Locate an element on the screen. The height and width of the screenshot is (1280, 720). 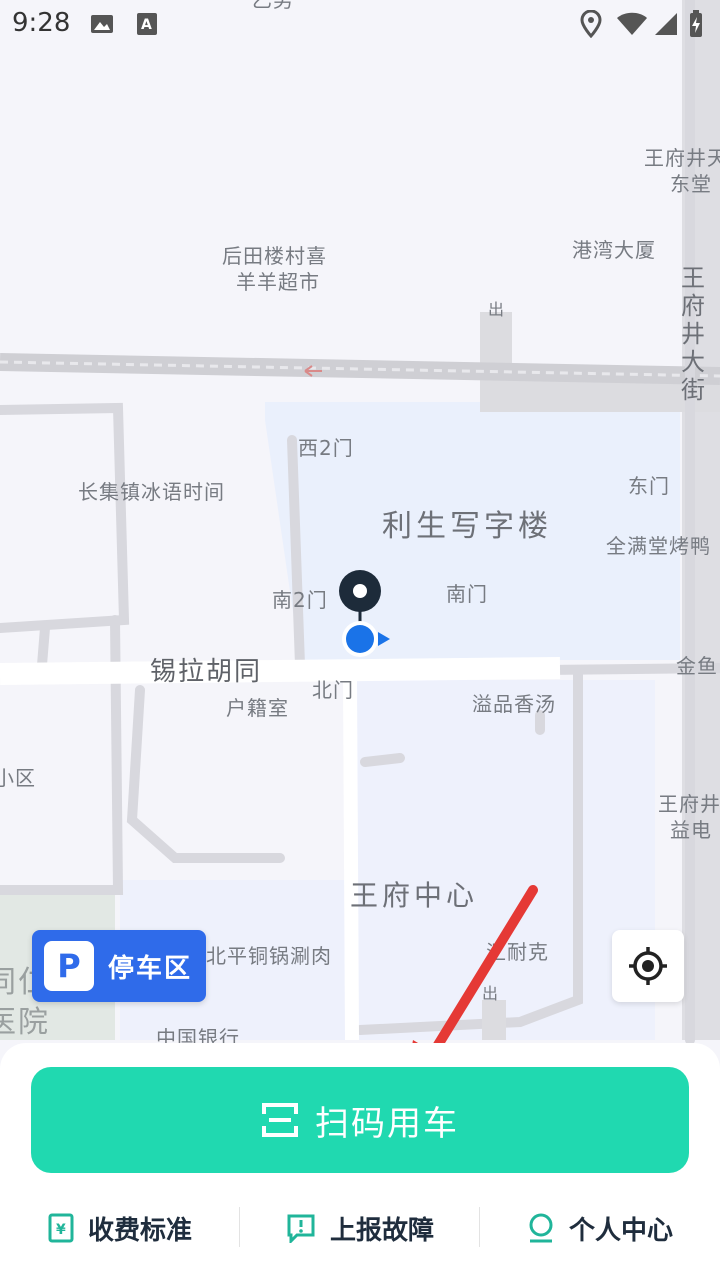
cellular-signal-icon is located at coordinates (666, 24).